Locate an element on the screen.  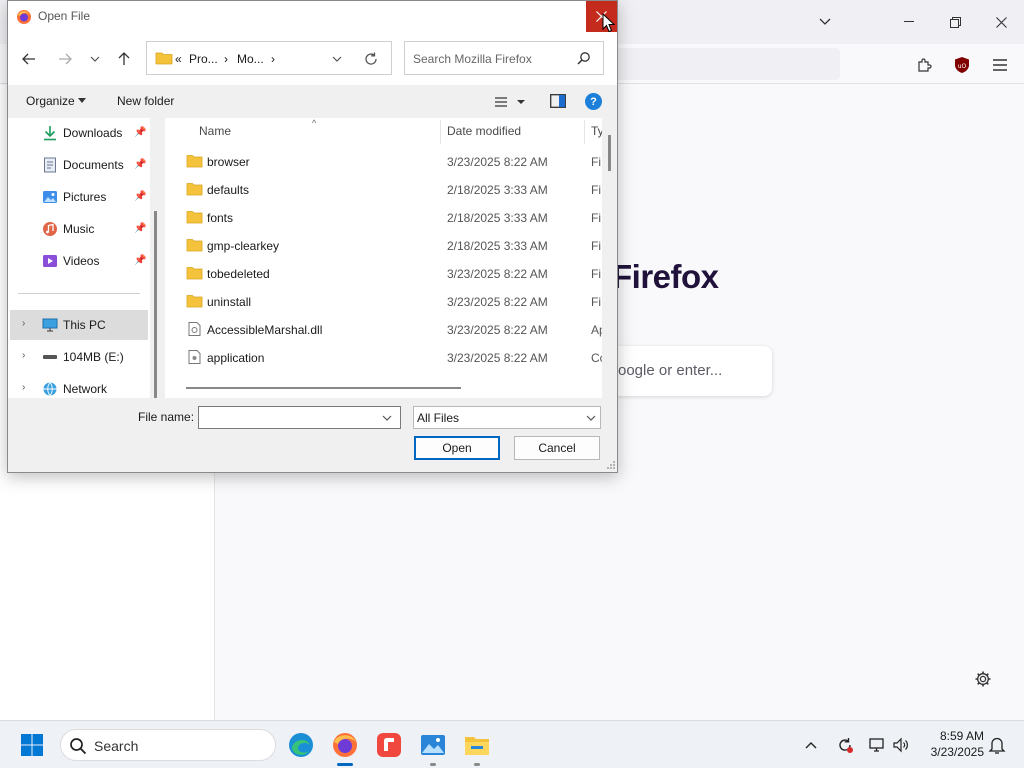
photos-icon is located at coordinates (433, 748).